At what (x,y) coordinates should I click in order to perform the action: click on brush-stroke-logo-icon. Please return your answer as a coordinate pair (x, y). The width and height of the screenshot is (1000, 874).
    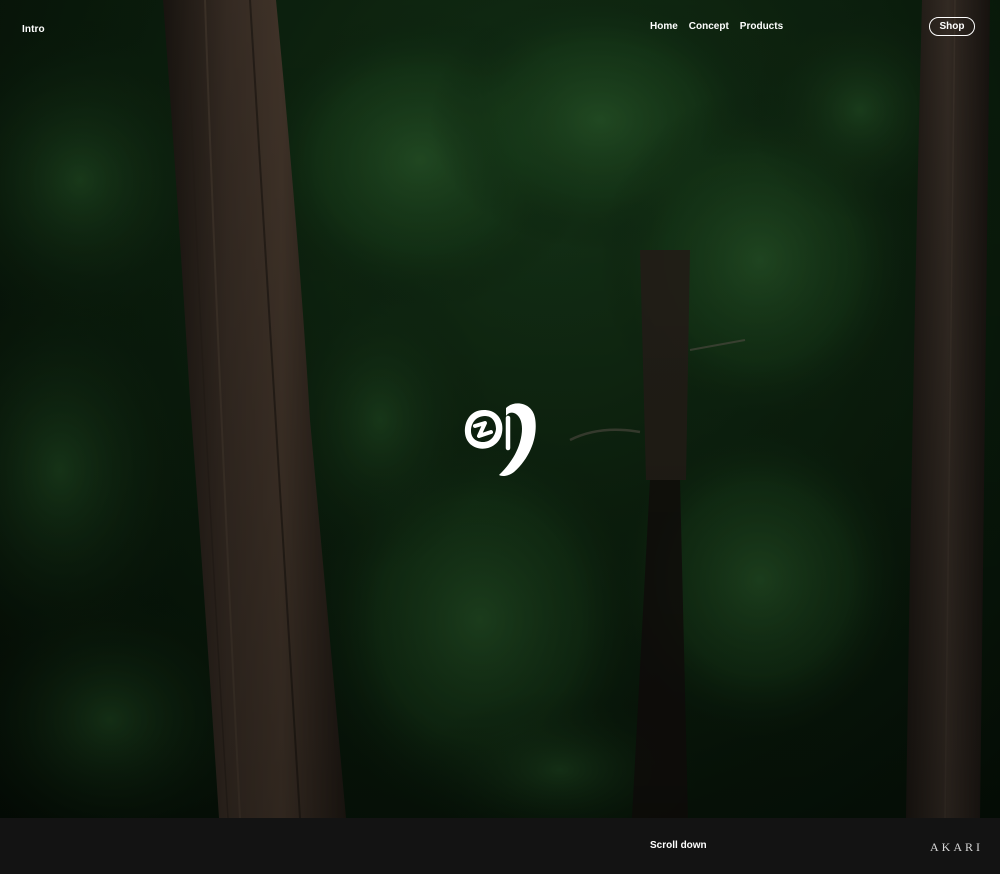
    Looking at the image, I should click on (500, 439).